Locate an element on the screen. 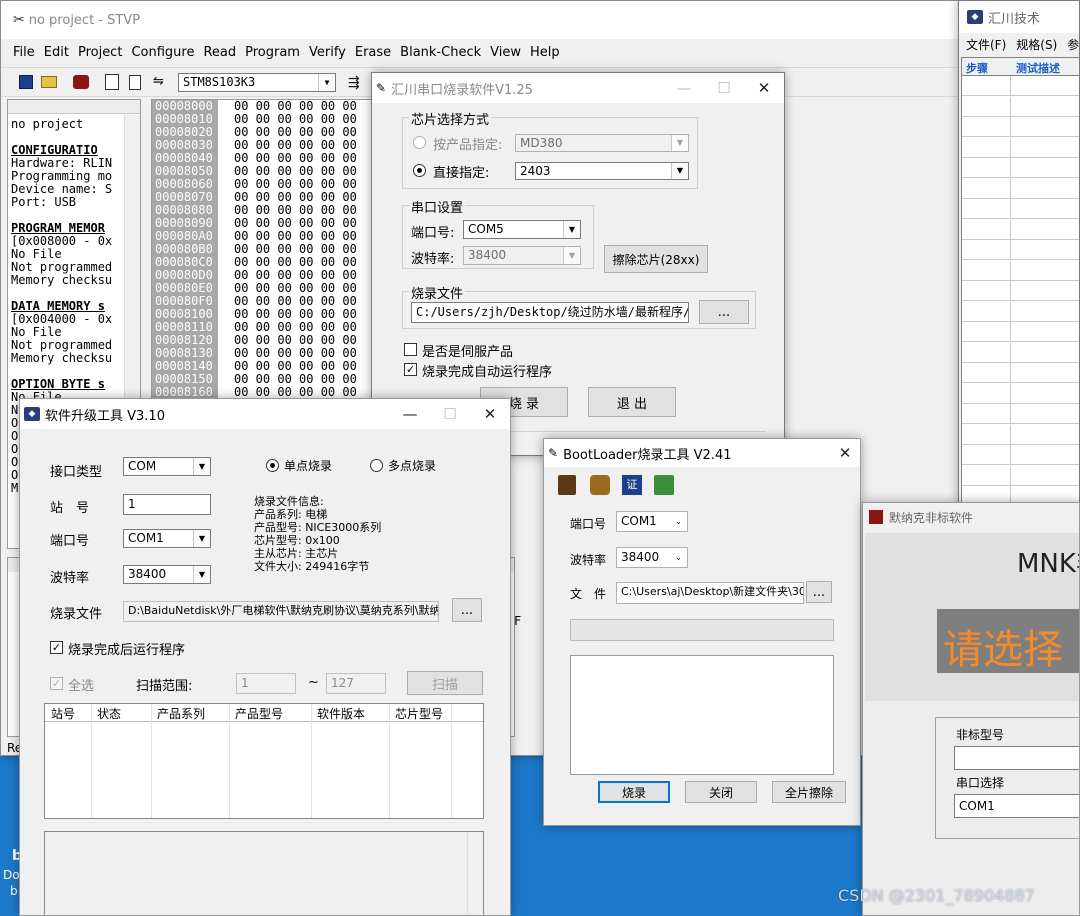  paste-icon is located at coordinates (135, 82).